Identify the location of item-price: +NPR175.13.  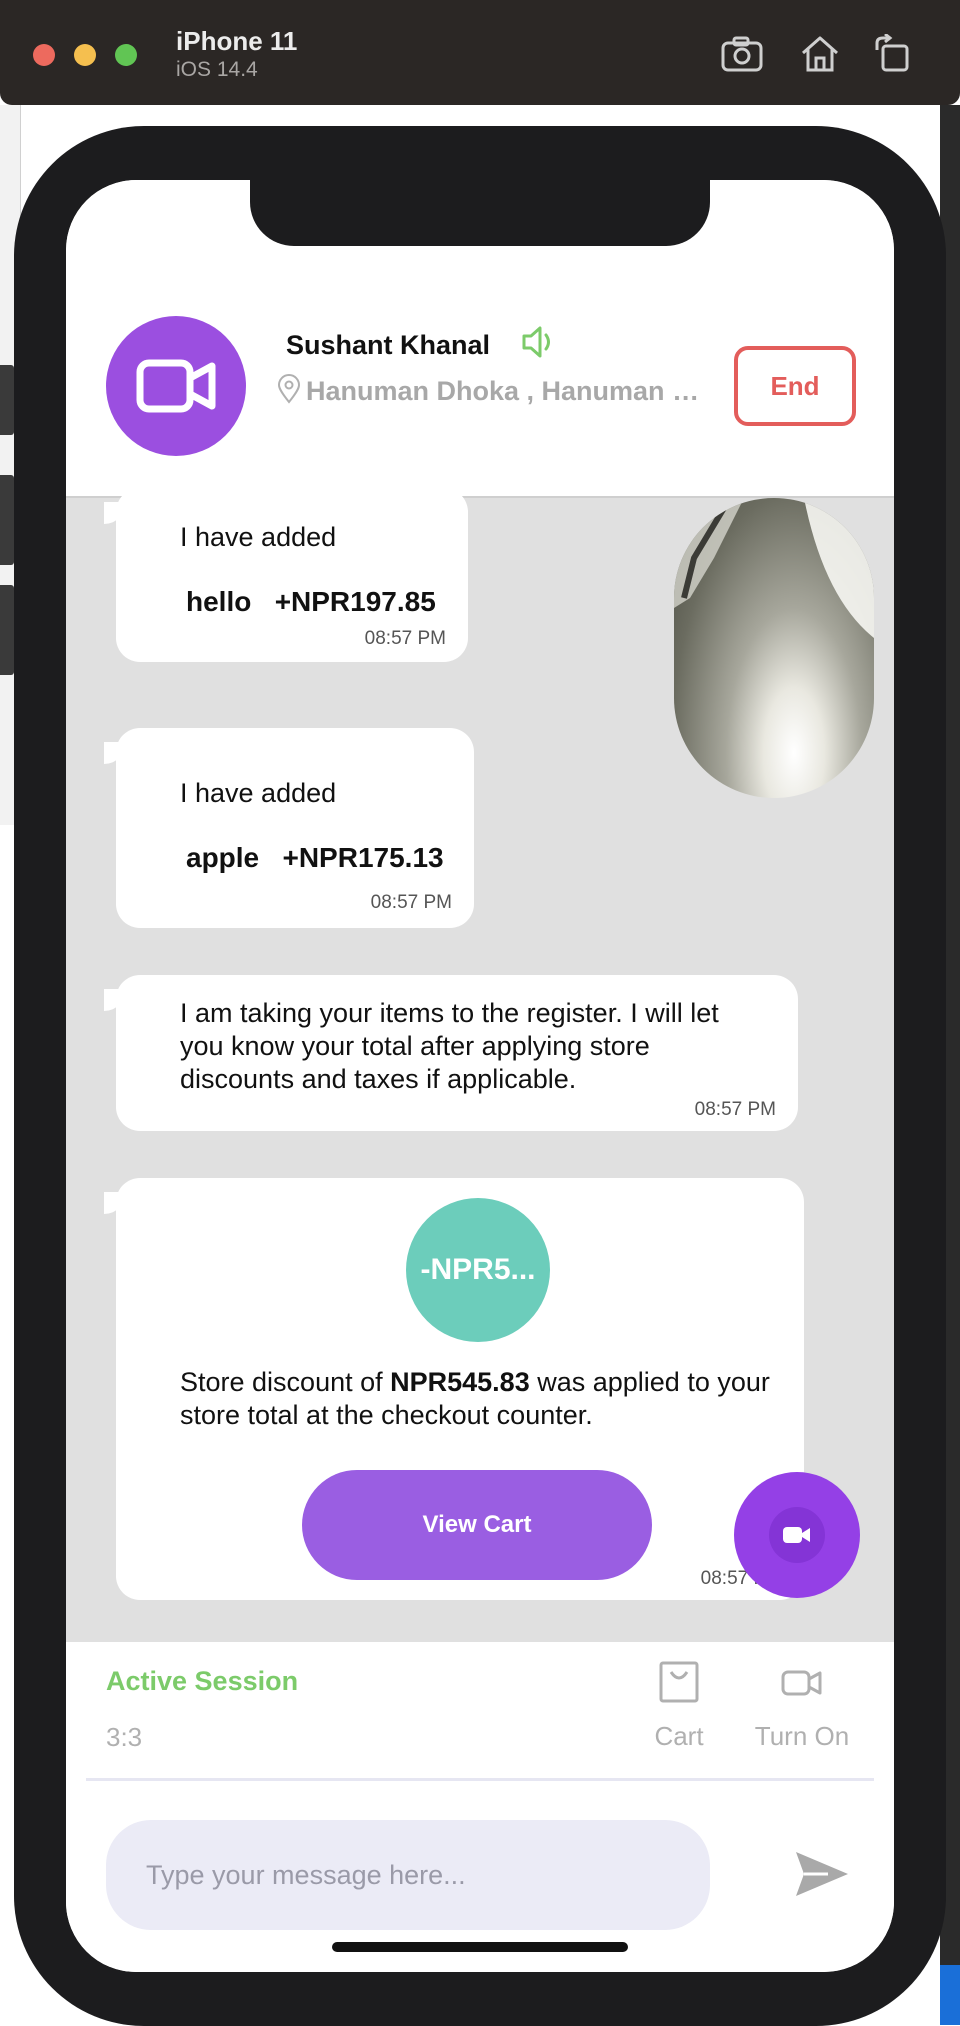
(363, 857).